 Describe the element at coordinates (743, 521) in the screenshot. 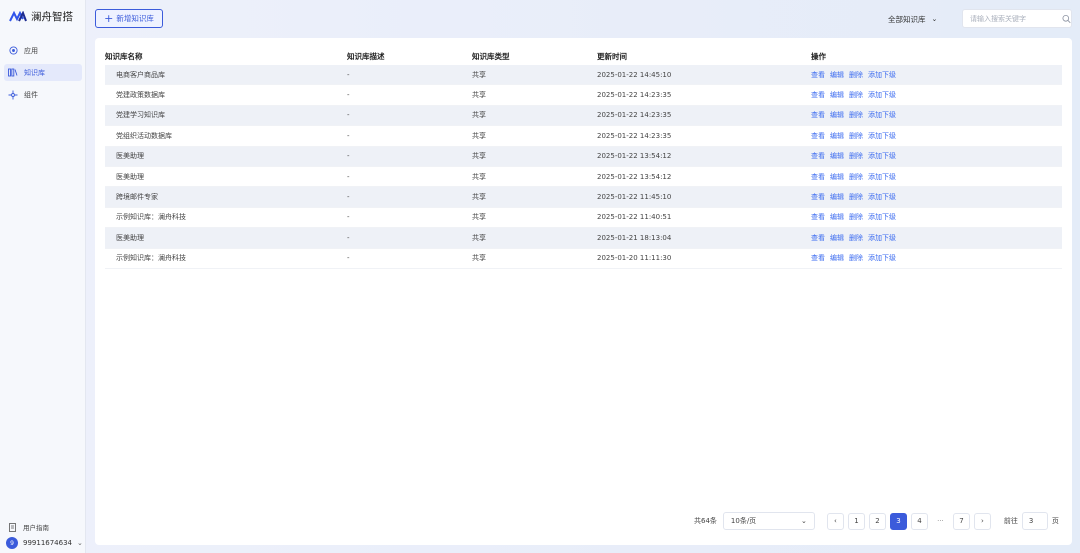

I see `page-size-value: 10条/页` at that location.